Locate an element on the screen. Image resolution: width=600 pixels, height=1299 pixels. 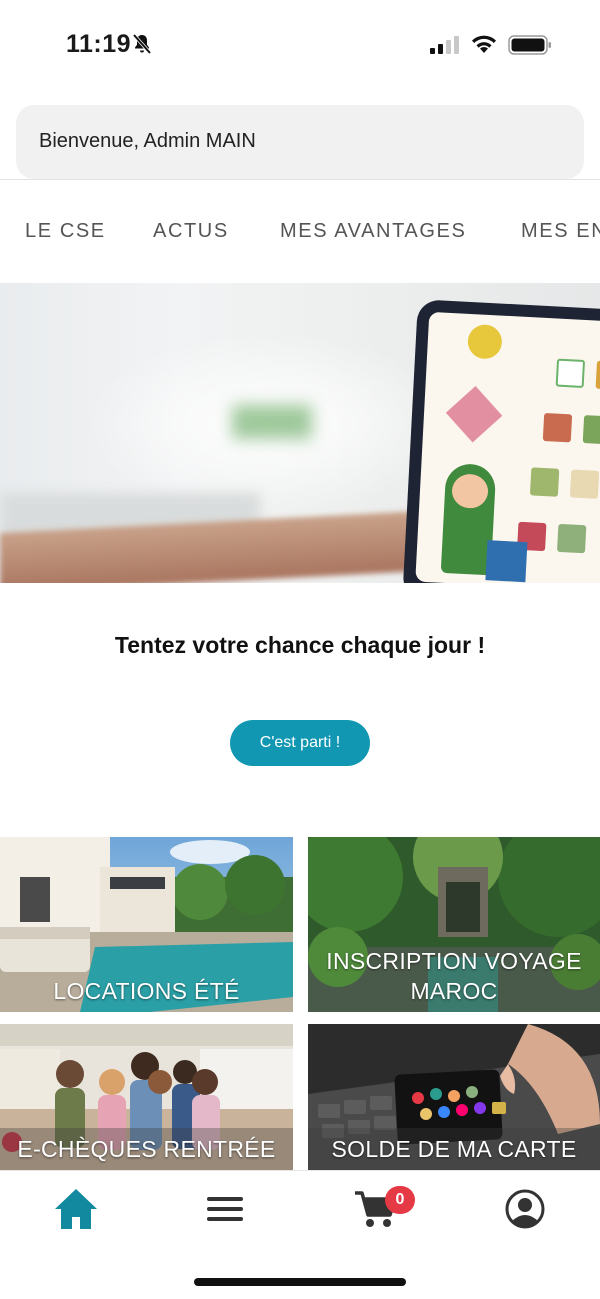
status-bar: 11:19 is located at coordinates (300, 45).